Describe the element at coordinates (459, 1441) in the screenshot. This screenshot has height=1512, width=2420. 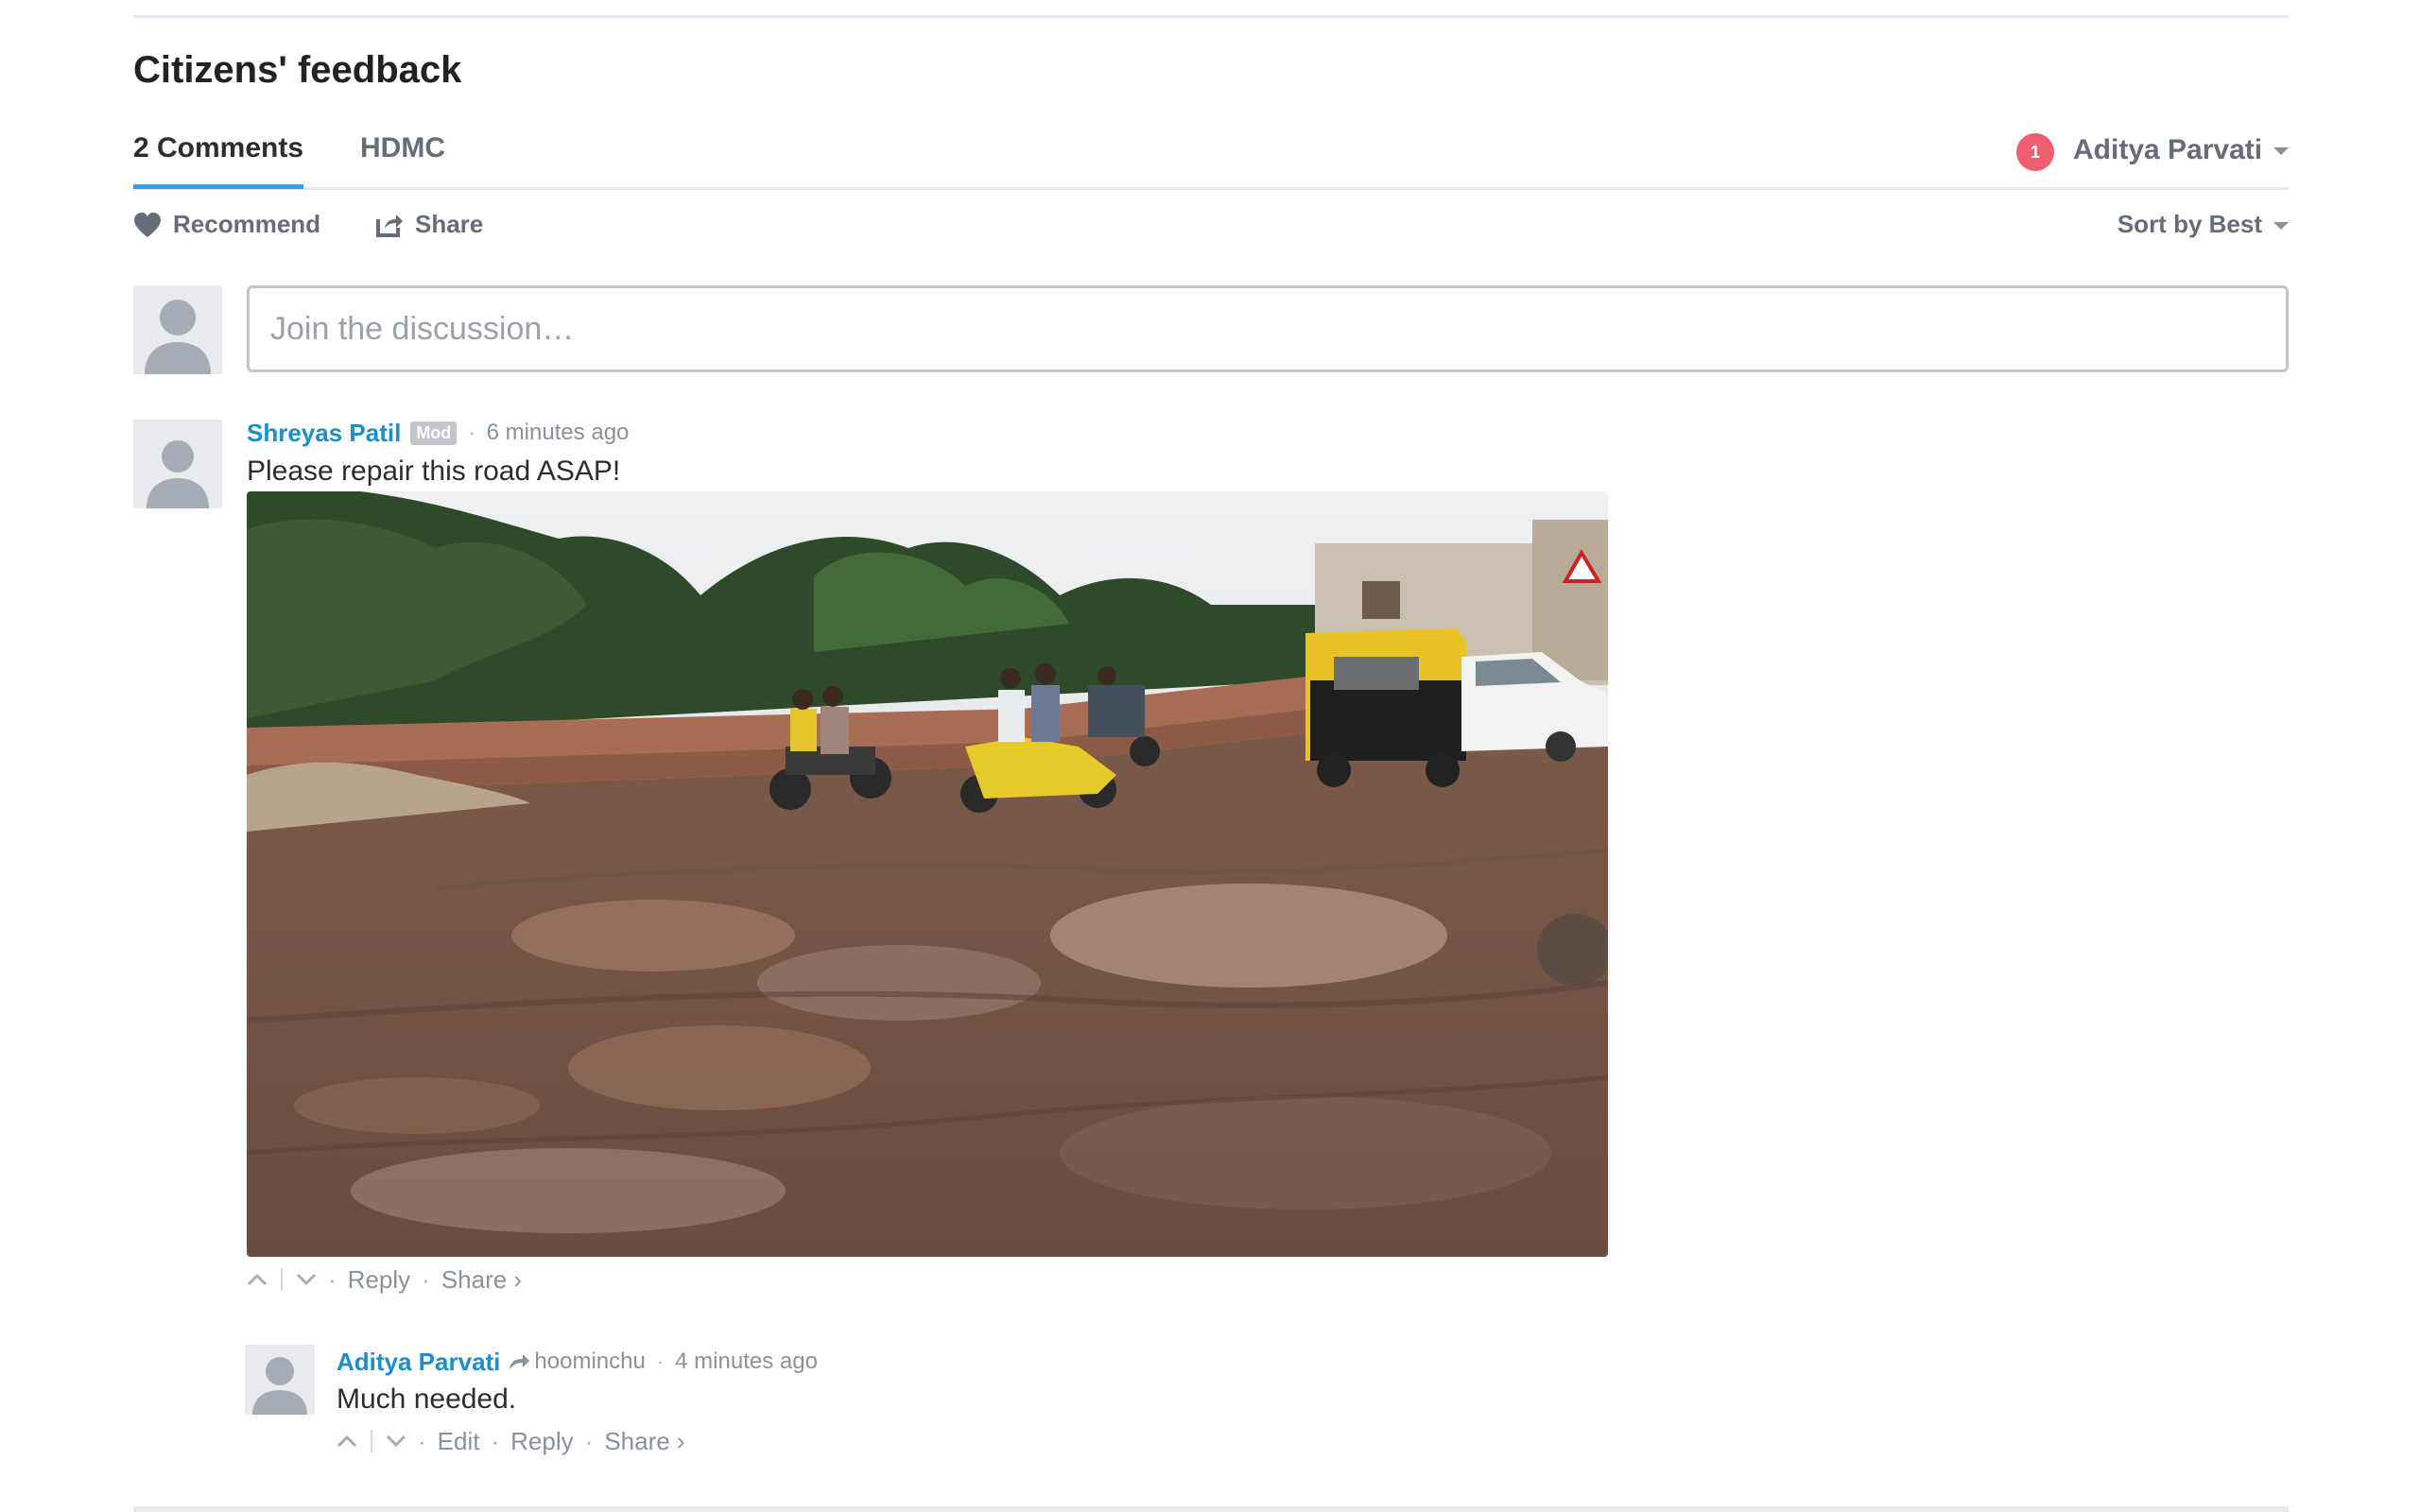
I see `edit-link: Edit` at that location.